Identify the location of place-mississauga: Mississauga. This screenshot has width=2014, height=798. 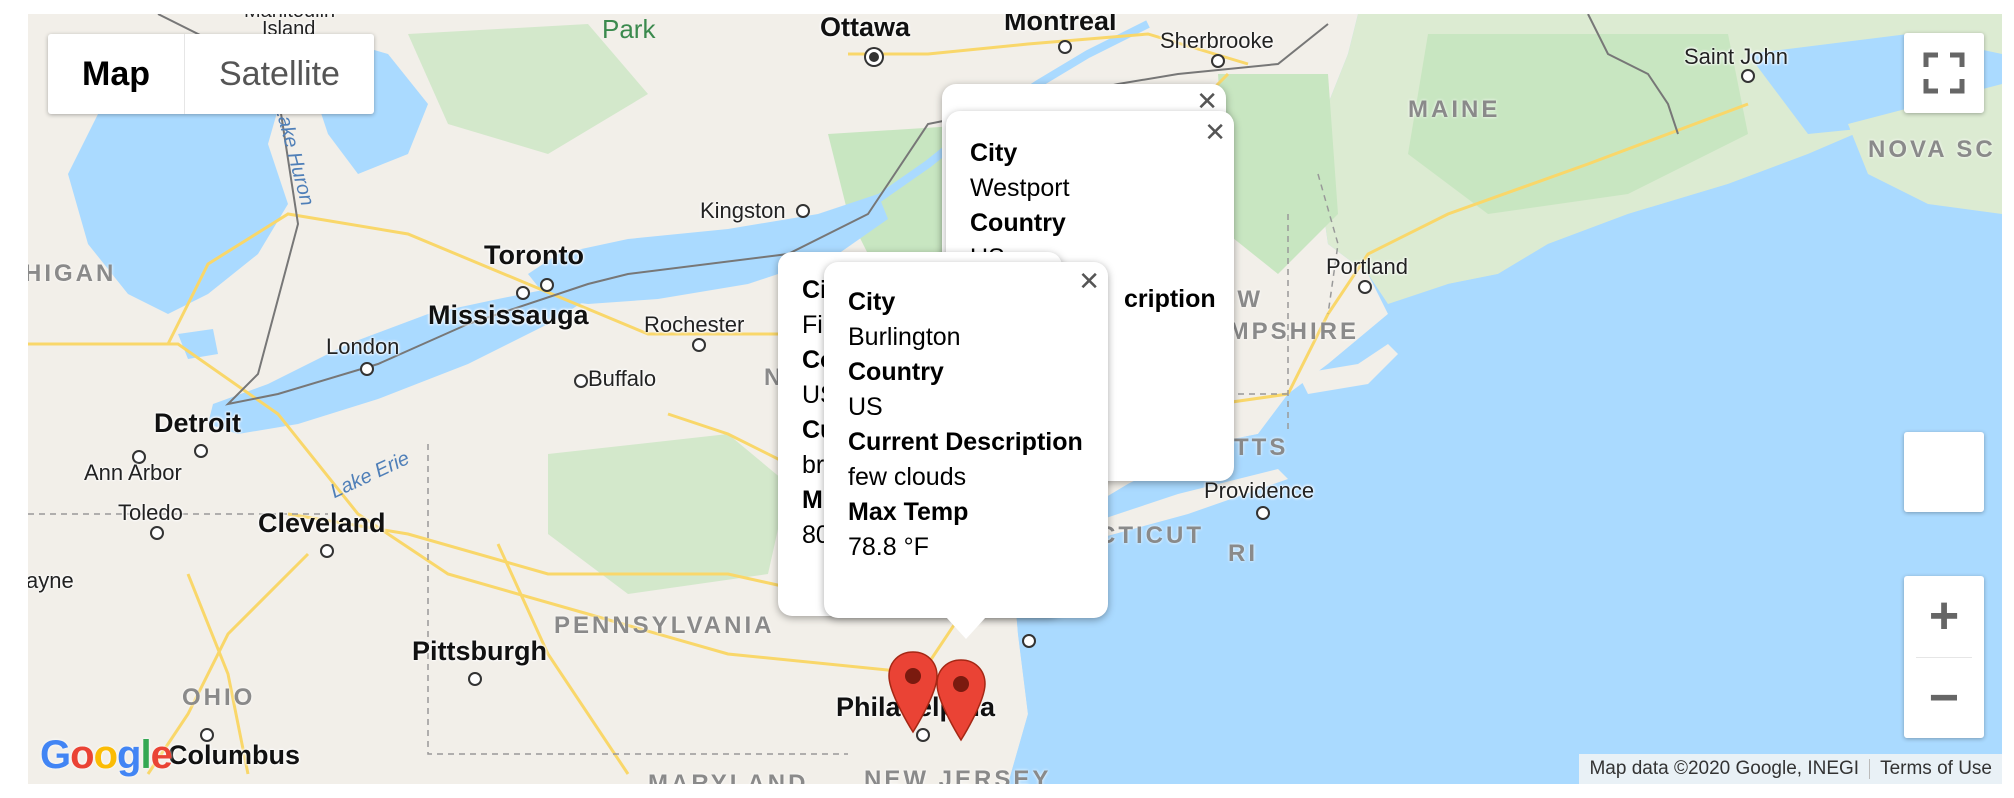
(508, 315).